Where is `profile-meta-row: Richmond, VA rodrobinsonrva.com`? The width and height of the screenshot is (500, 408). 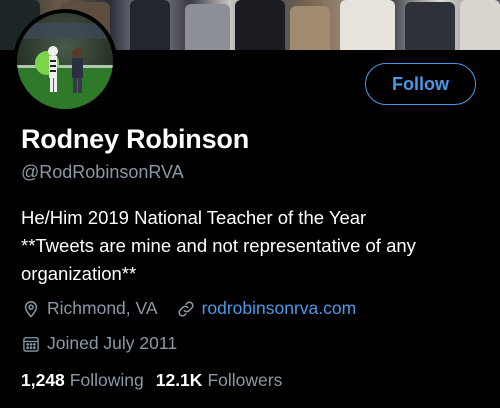
profile-meta-row: Richmond, VA rodrobinsonrva.com is located at coordinates (188, 308).